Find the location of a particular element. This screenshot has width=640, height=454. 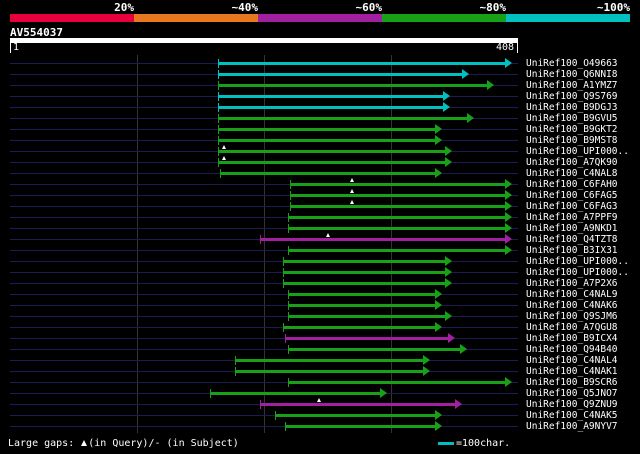

hit-row: UniRef100_C4NAL4 is located at coordinates (320, 360).